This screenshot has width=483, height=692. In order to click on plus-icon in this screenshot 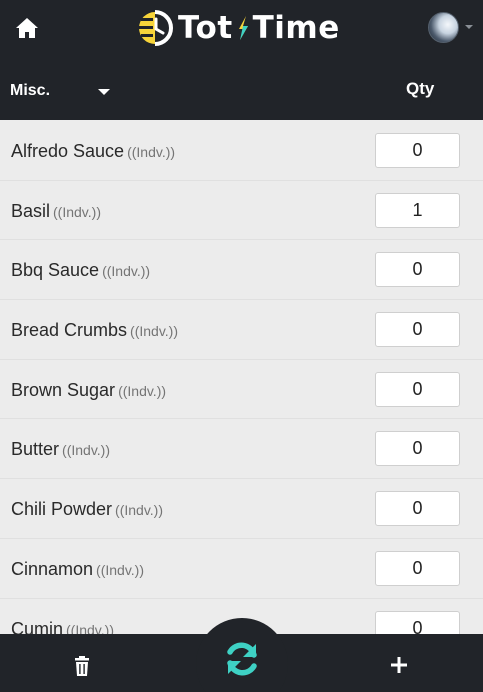, I will do `click(399, 665)`.